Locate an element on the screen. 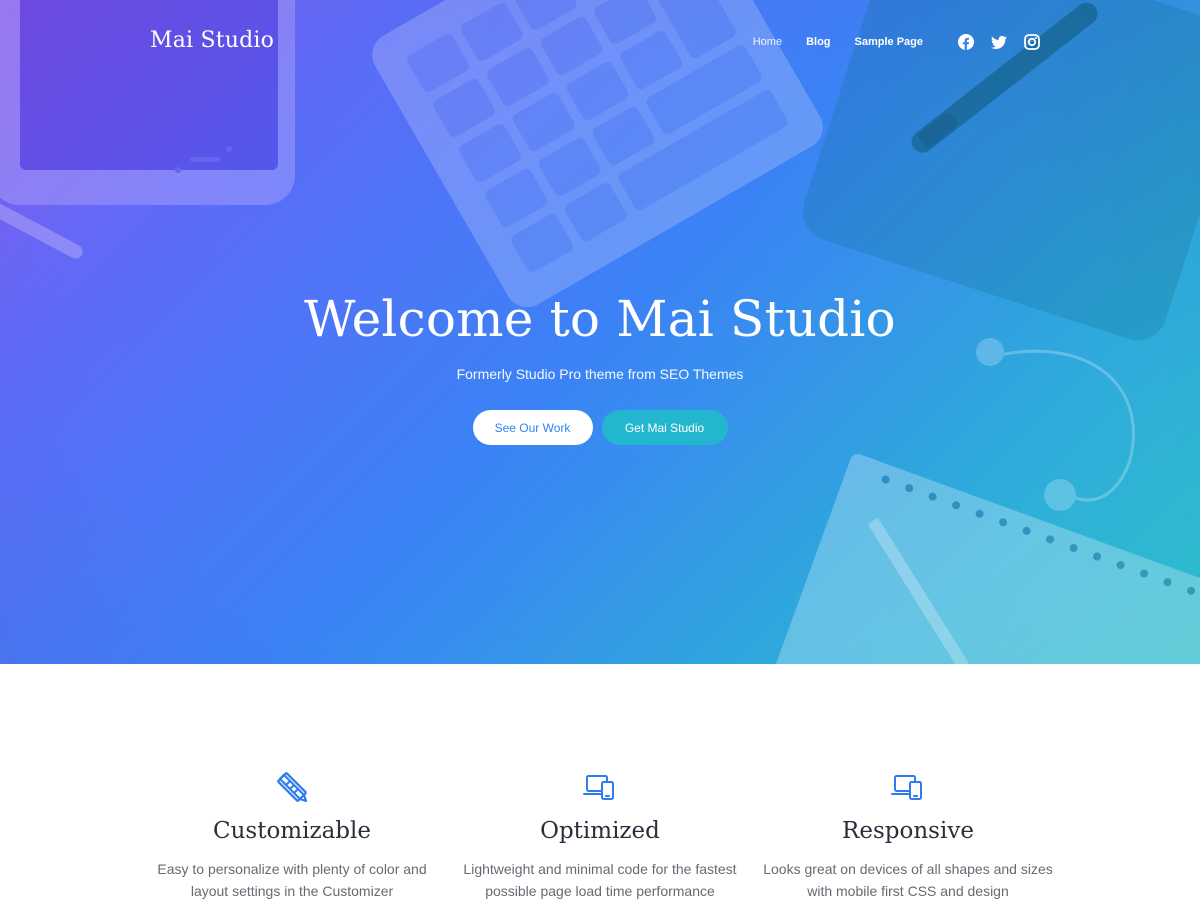  hero-buttons: See Our Work Get Mai Studio is located at coordinates (600, 427).